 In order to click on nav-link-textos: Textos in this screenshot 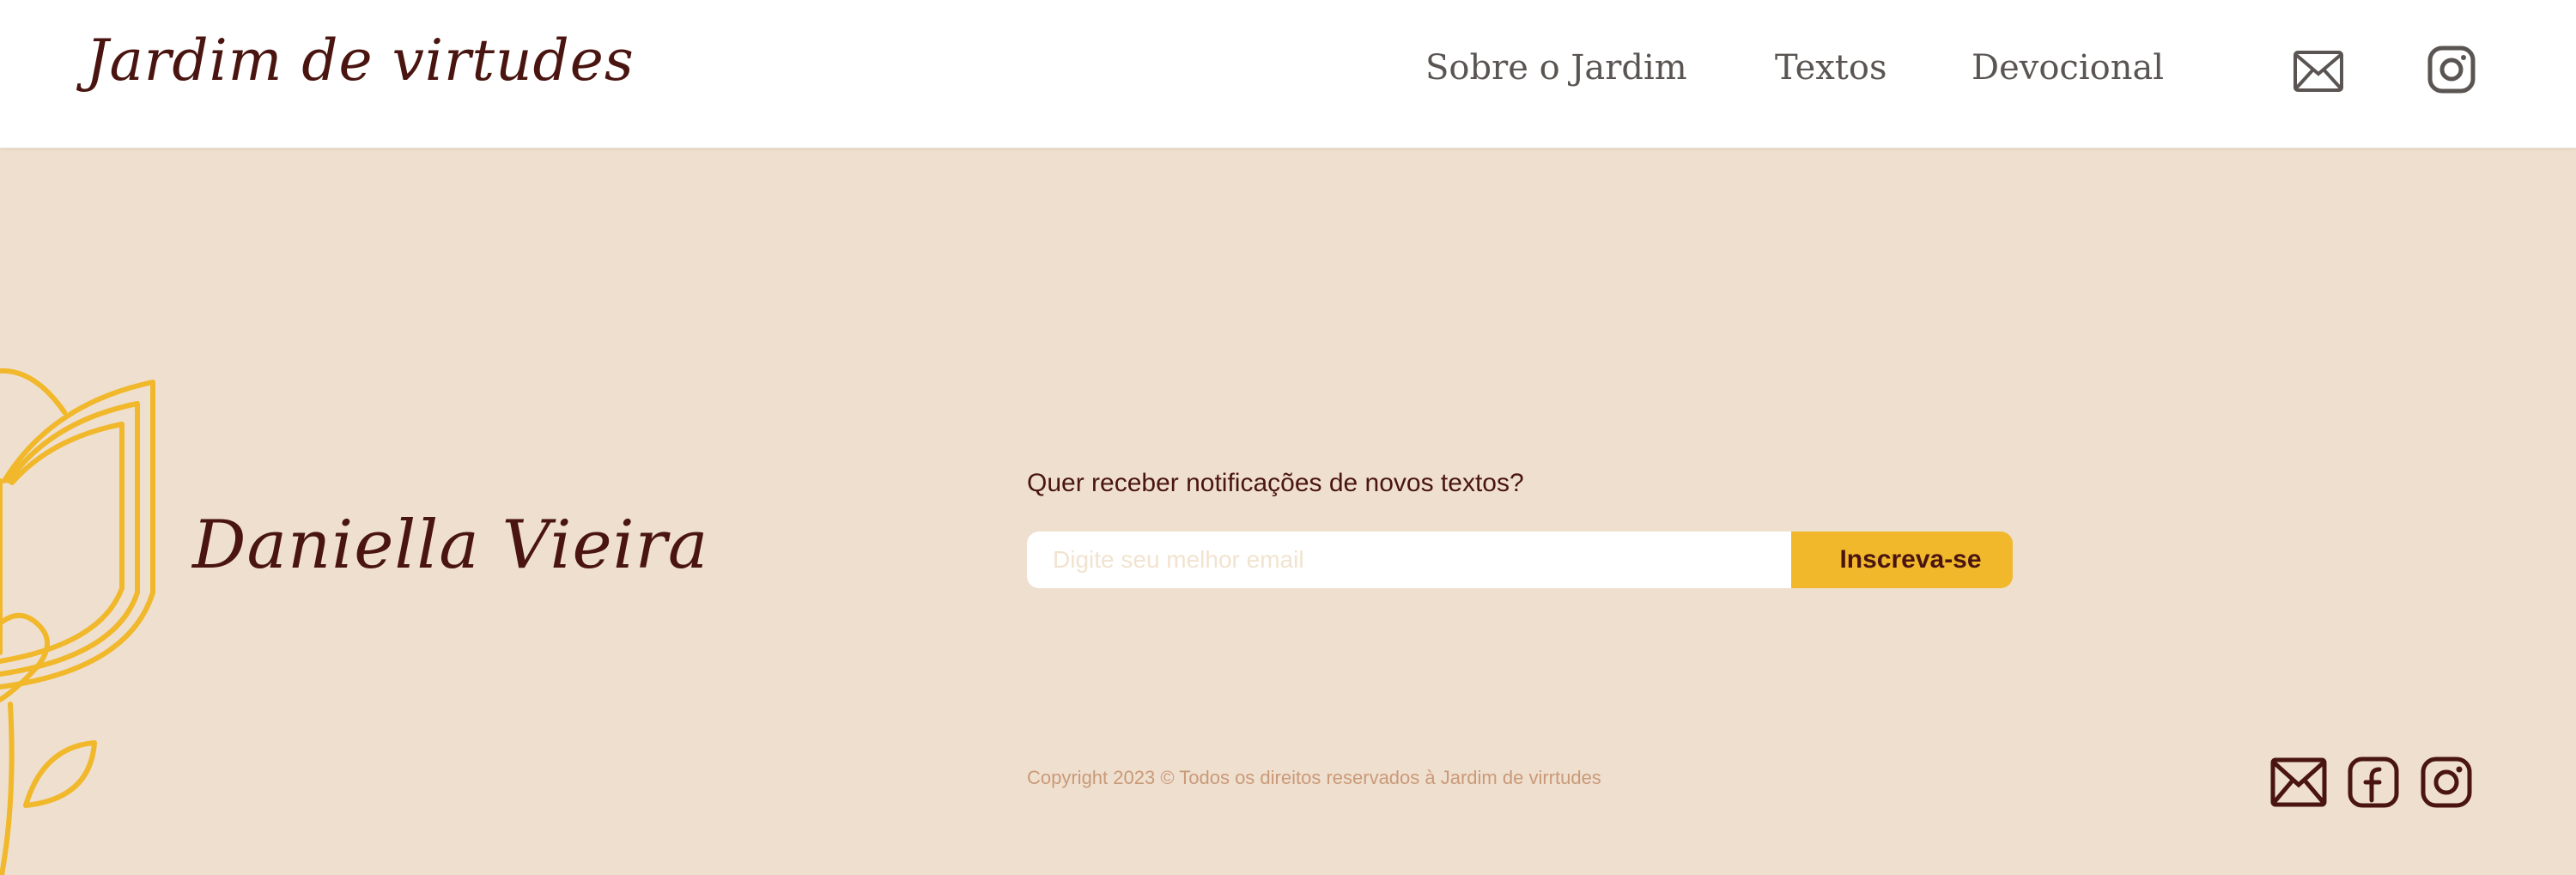, I will do `click(1831, 68)`.